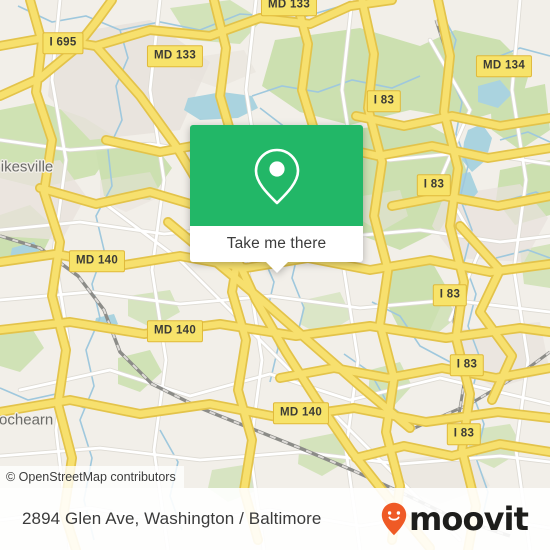 This screenshot has width=550, height=550. I want to click on highway-shield: MD 134, so click(504, 66).